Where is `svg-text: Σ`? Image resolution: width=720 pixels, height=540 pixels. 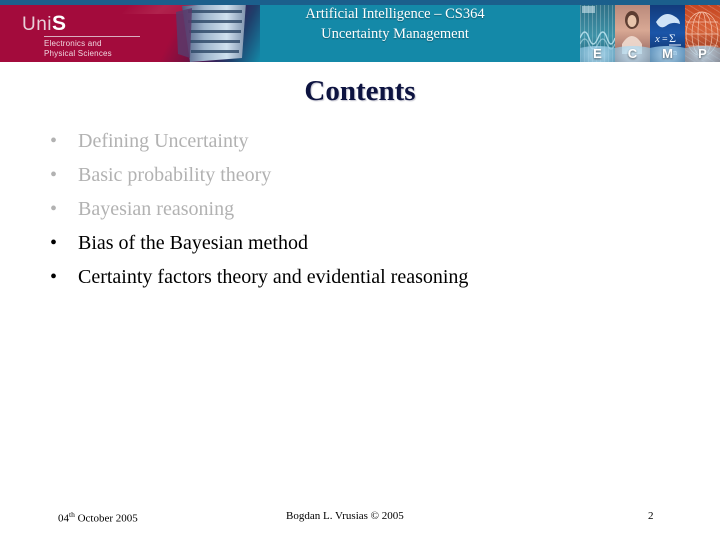
svg-text: Σ is located at coordinates (672, 38).